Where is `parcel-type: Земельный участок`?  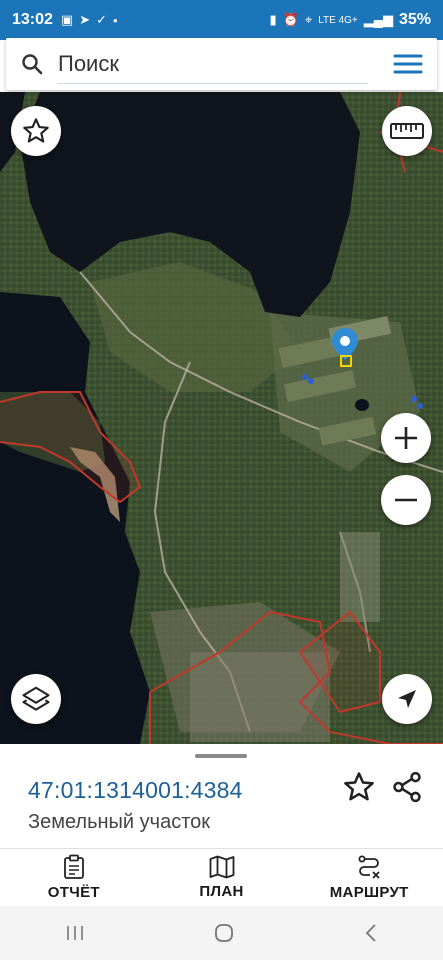
parcel-type: Земельный участок is located at coordinates (119, 822).